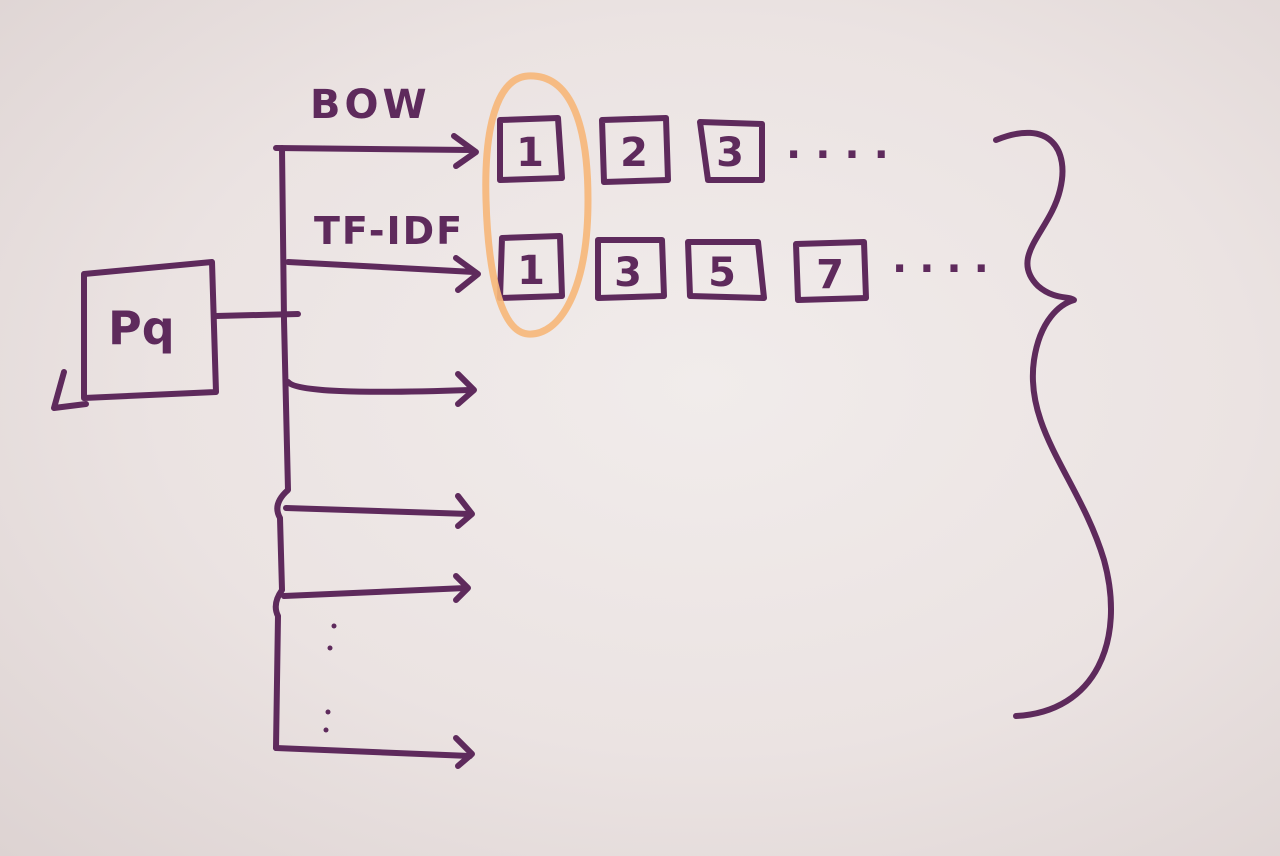 The height and width of the screenshot is (856, 1280). I want to click on grouping-brace, so click(1053, 424).